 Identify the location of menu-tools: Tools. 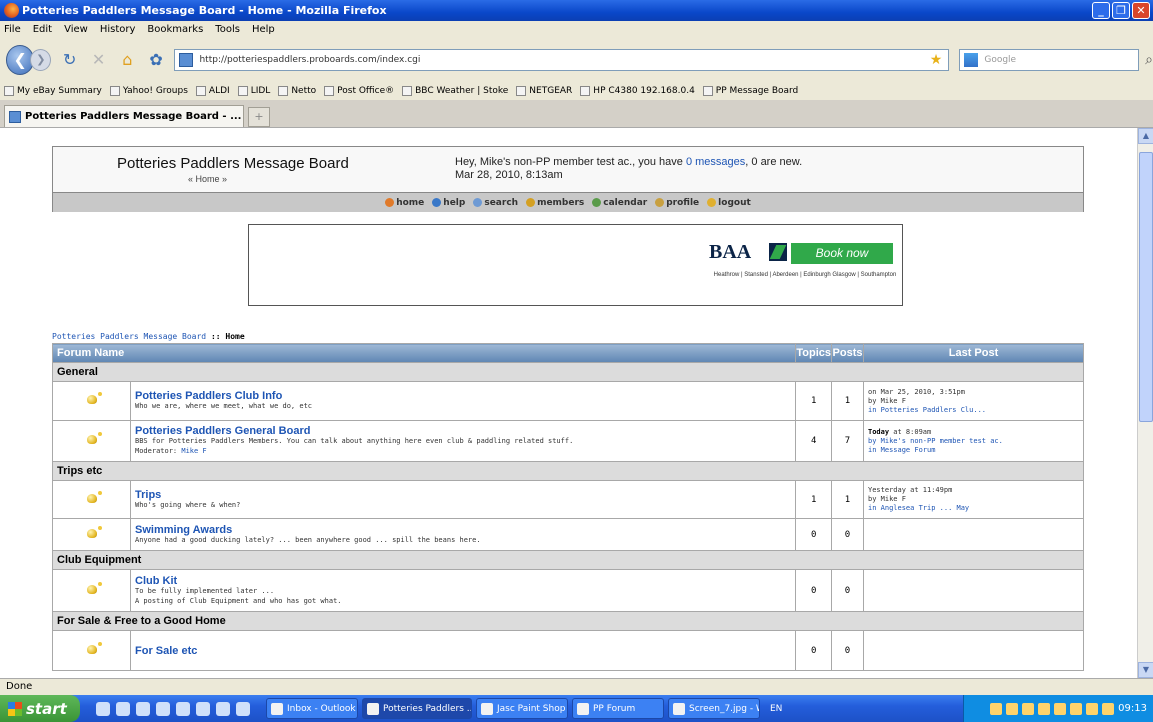
(227, 29).